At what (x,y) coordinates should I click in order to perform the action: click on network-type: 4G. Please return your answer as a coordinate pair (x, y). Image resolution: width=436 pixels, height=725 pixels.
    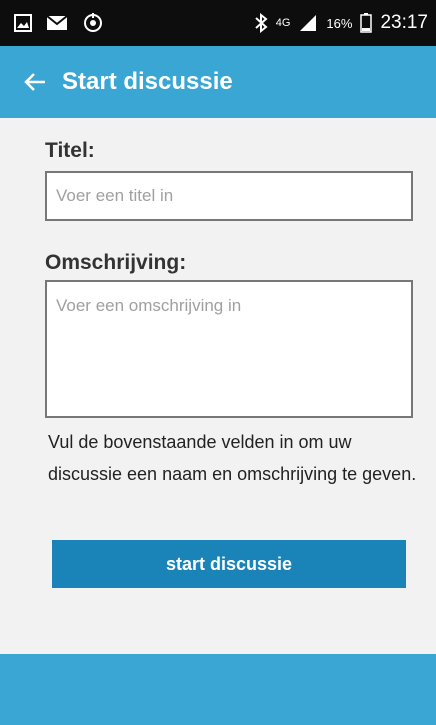
    Looking at the image, I should click on (283, 23).